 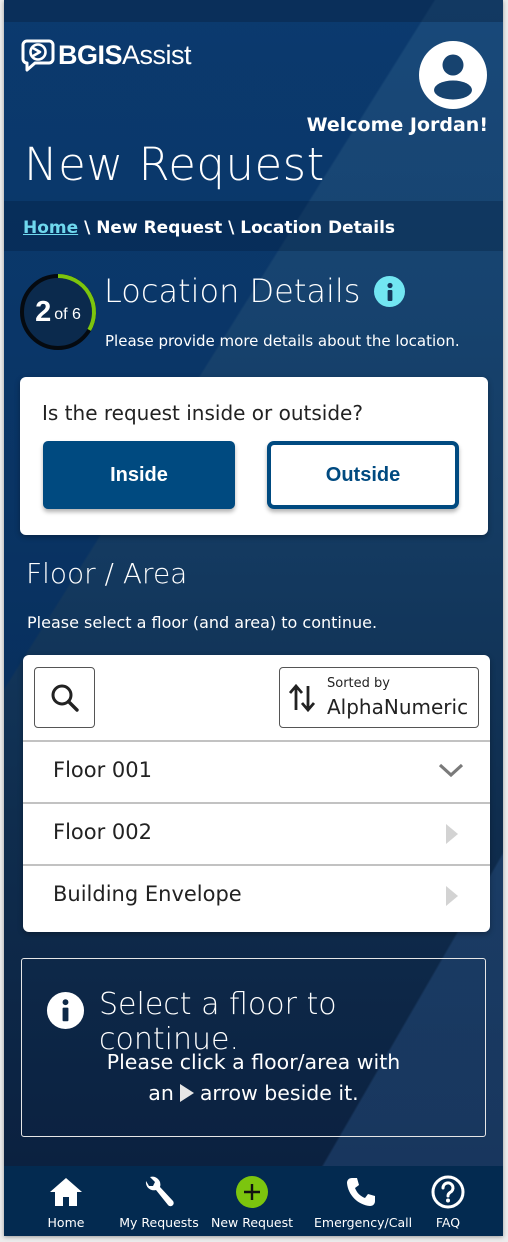 What do you see at coordinates (397, 125) in the screenshot?
I see `welcome-message: Welcome Jordan!` at bounding box center [397, 125].